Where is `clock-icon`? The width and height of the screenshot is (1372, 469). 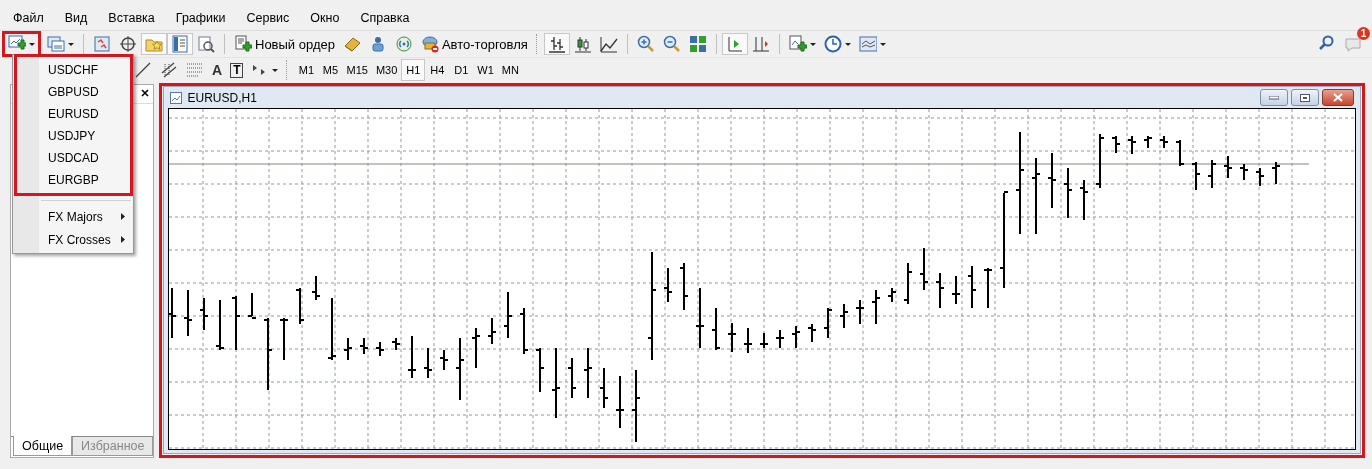 clock-icon is located at coordinates (832, 44).